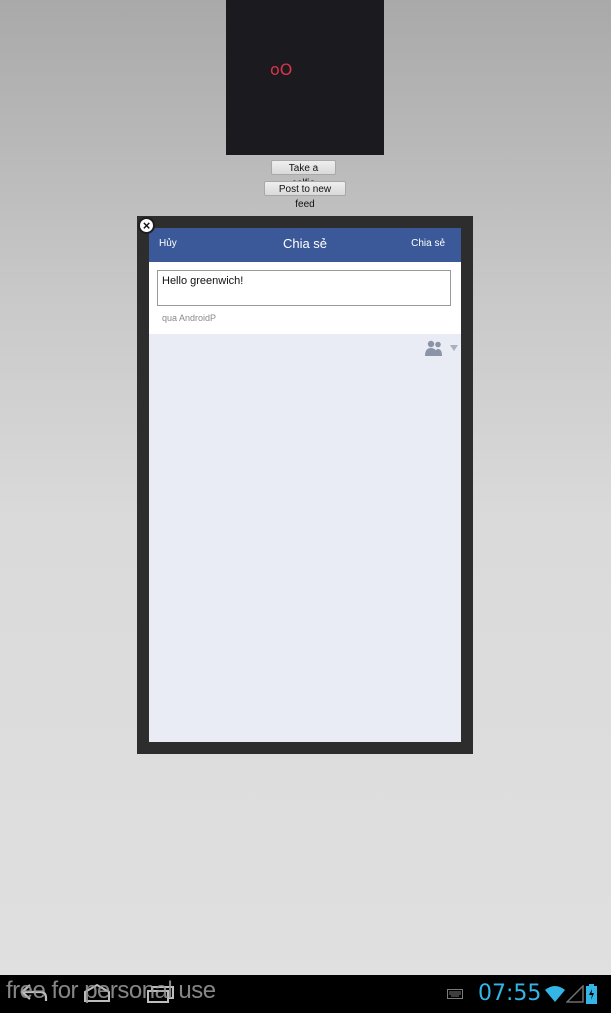 The width and height of the screenshot is (611, 1013). I want to click on via-label: qua AndroidP, so click(189, 318).